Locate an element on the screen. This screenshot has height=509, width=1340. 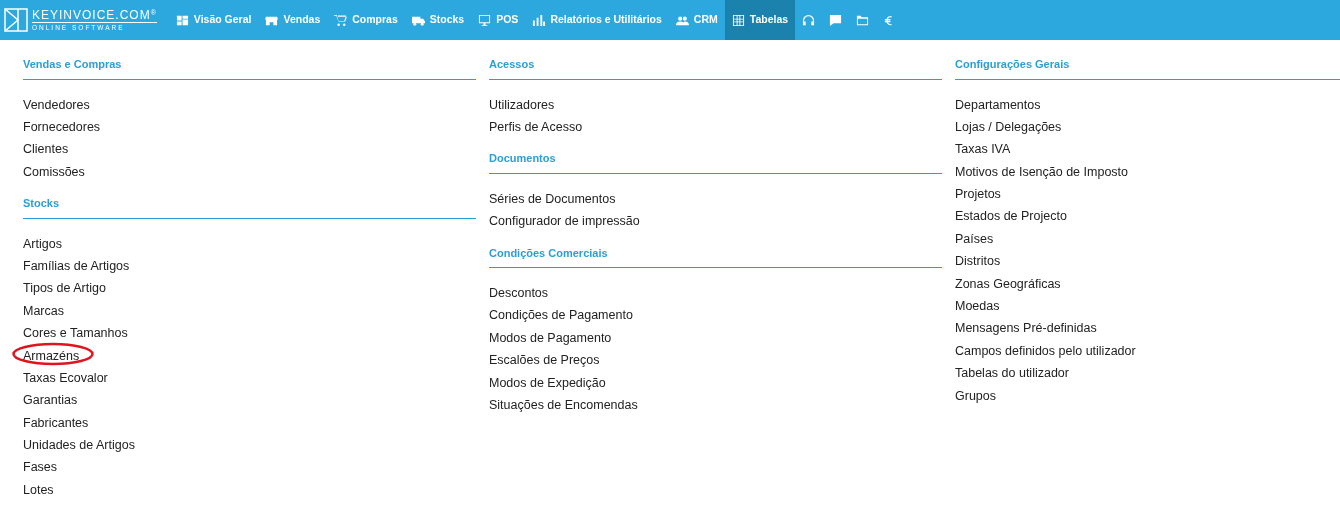
menu-link: Departamentos is located at coordinates (998, 104).